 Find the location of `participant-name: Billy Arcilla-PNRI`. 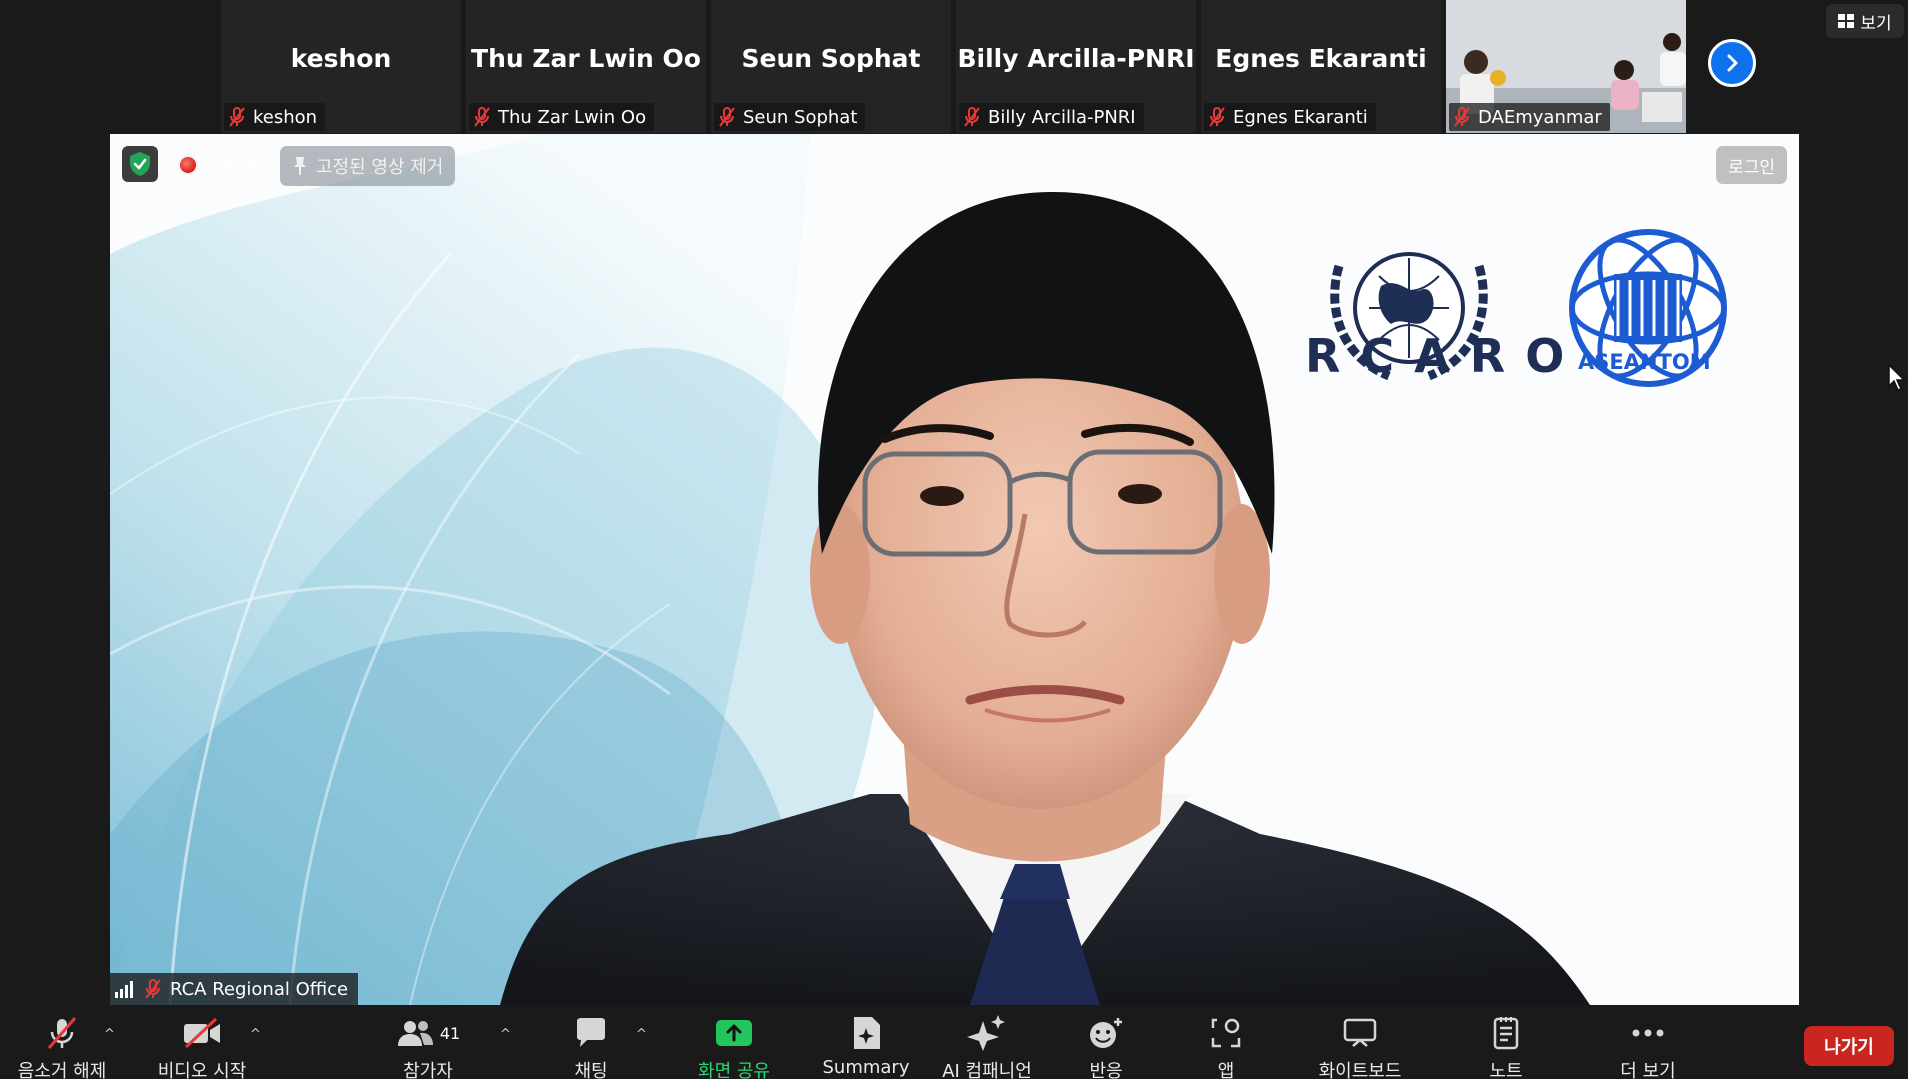

participant-name: Billy Arcilla-PNRI is located at coordinates (1062, 117).